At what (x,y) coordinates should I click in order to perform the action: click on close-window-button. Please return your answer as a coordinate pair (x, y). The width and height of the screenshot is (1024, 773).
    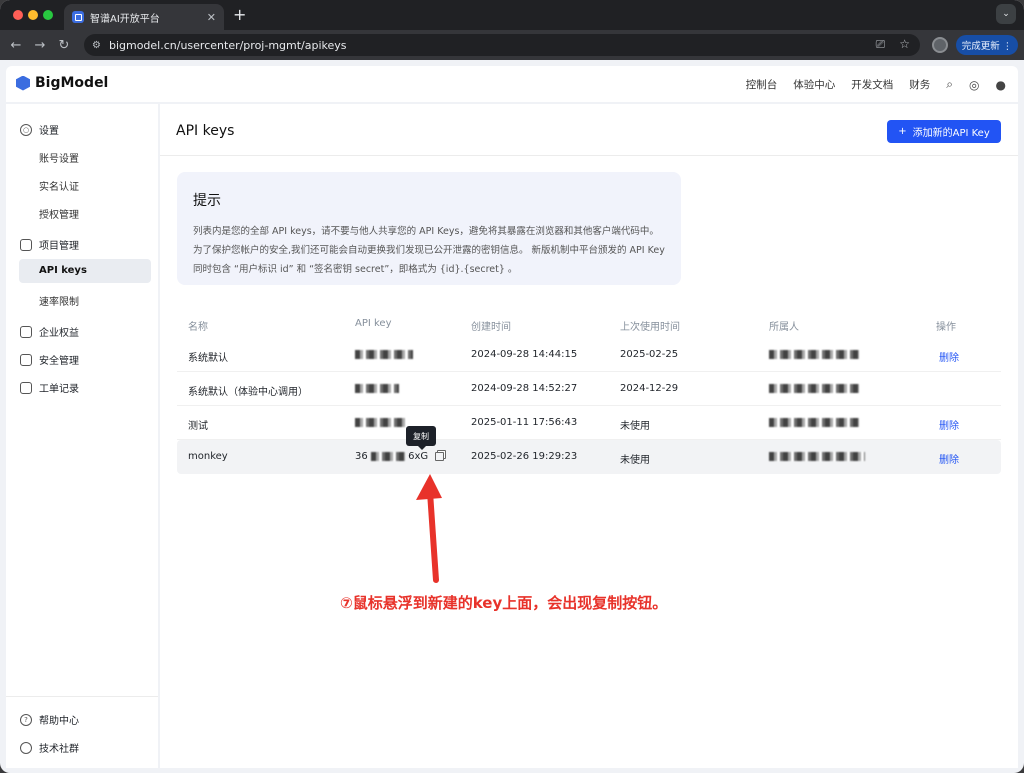
    Looking at the image, I should click on (18, 15).